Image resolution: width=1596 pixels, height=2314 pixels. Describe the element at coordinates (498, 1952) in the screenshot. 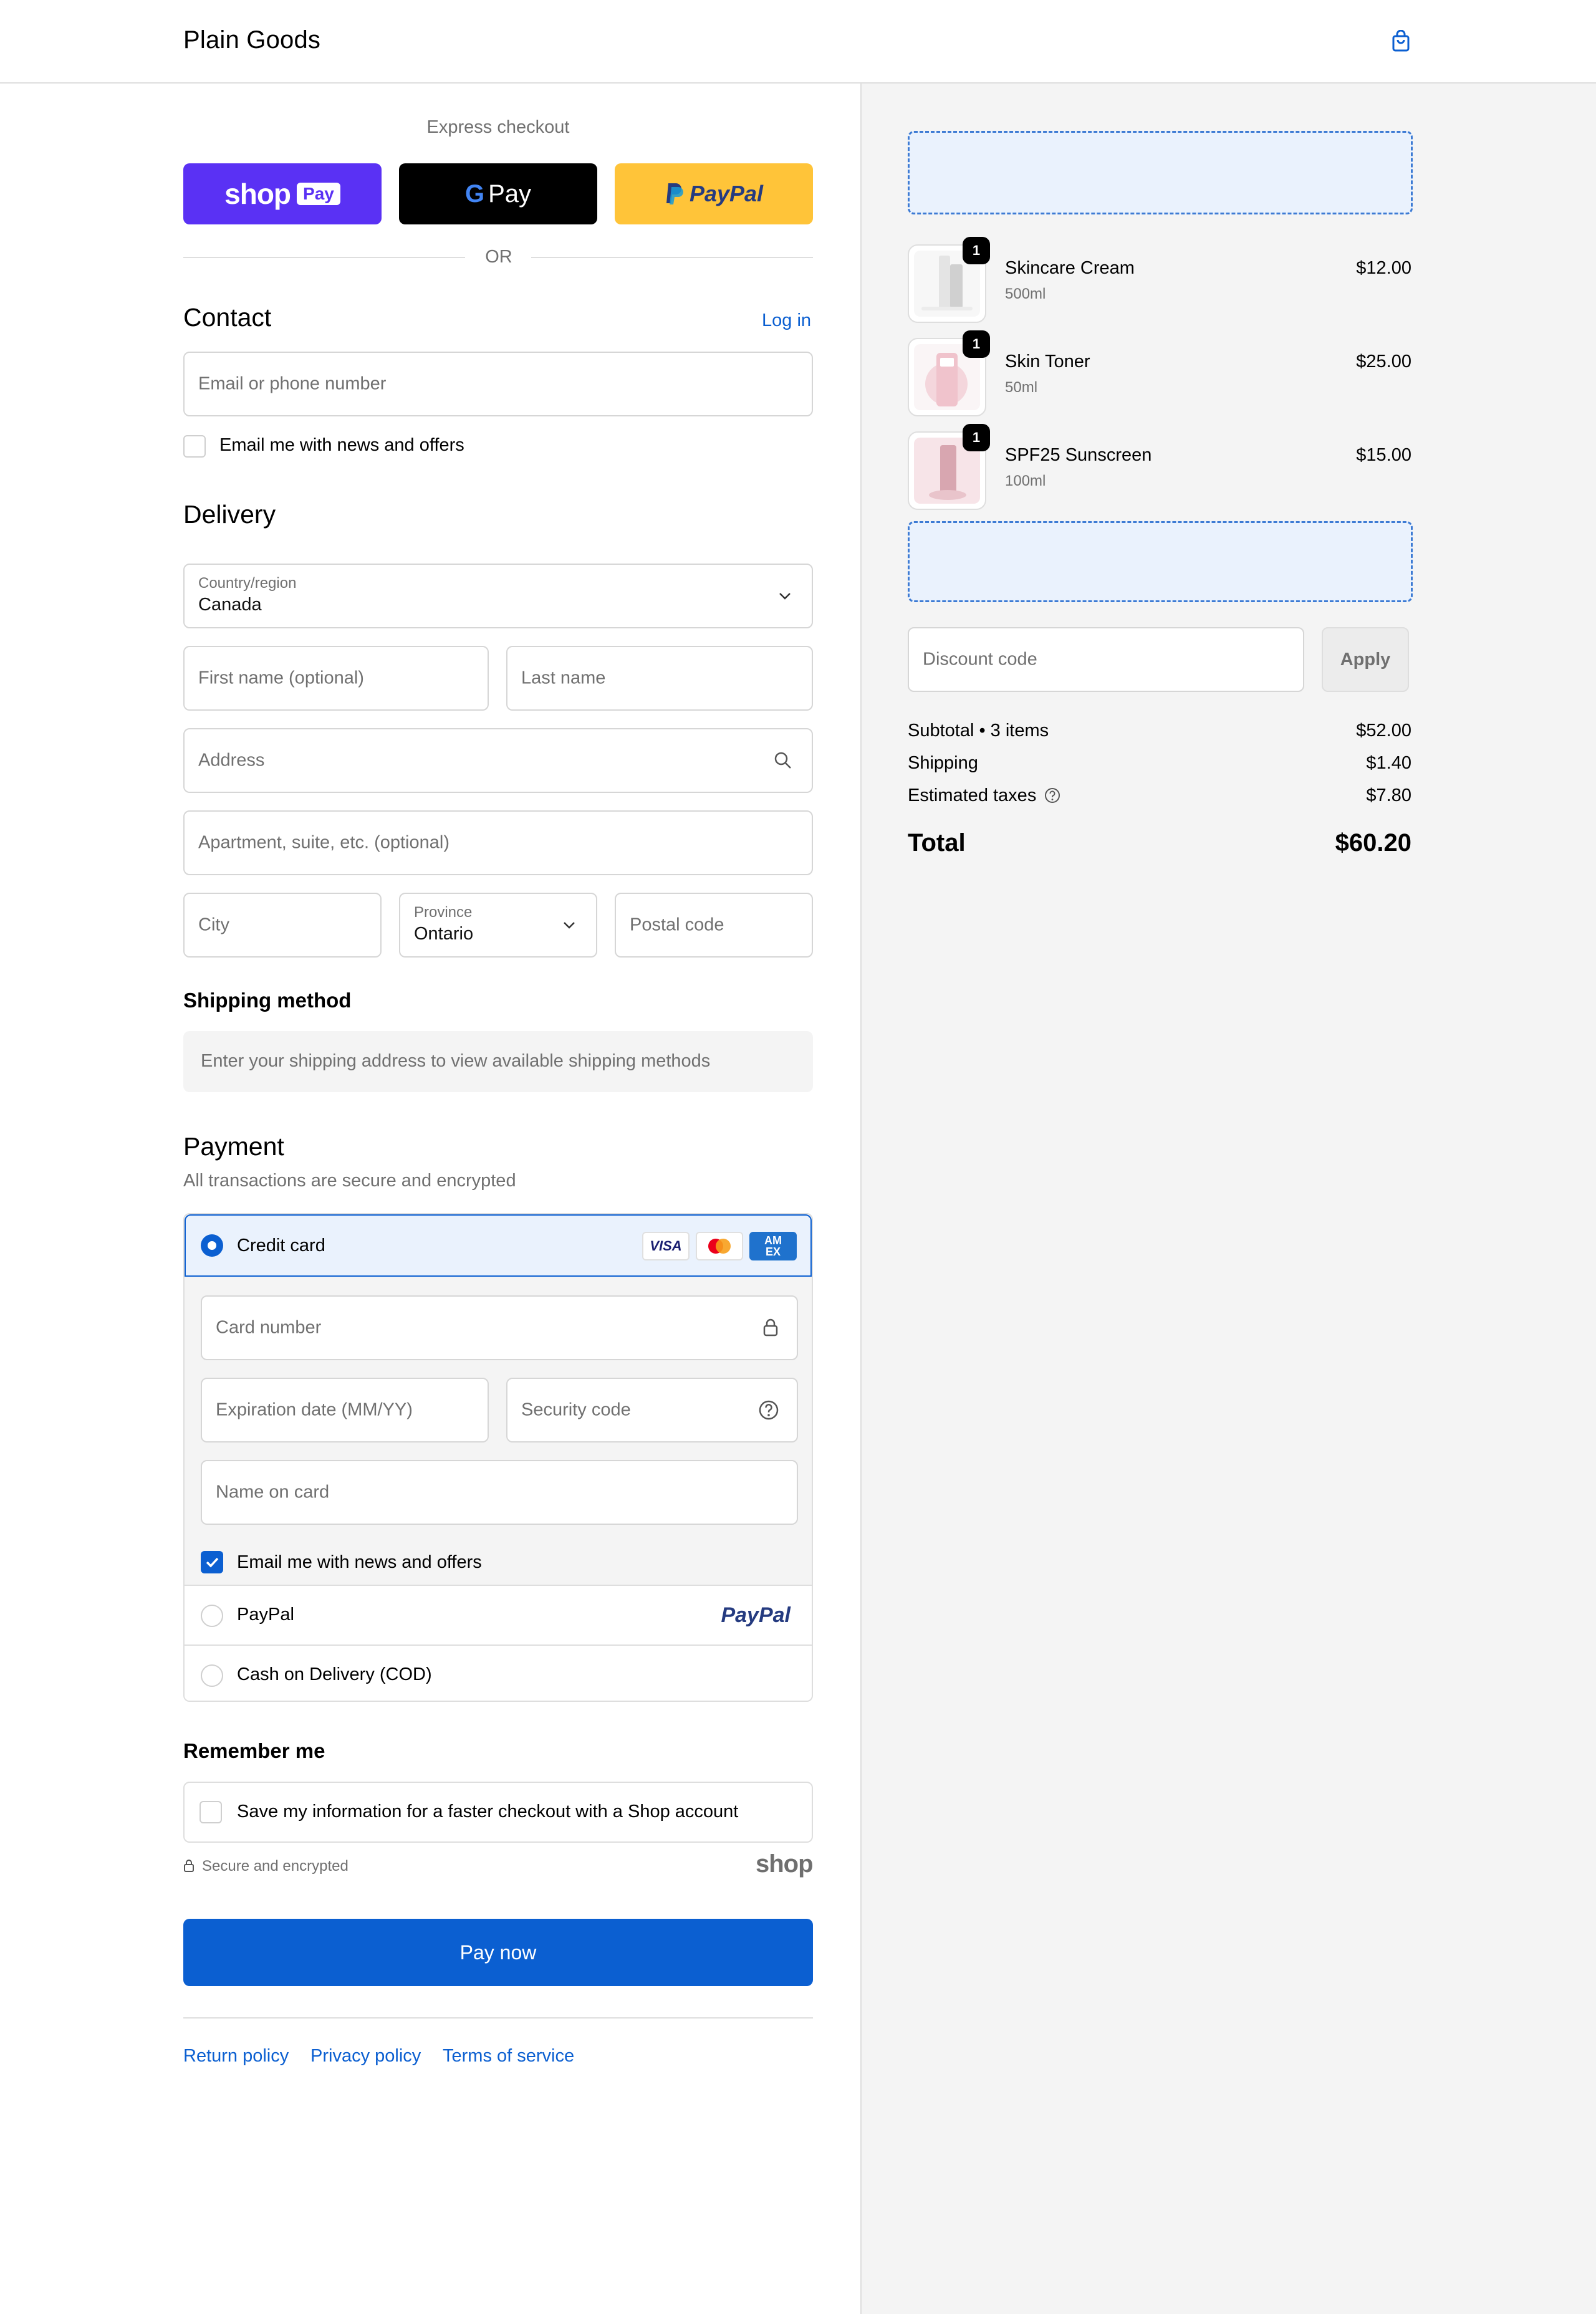

I see `pay-now-button: Pay now` at that location.